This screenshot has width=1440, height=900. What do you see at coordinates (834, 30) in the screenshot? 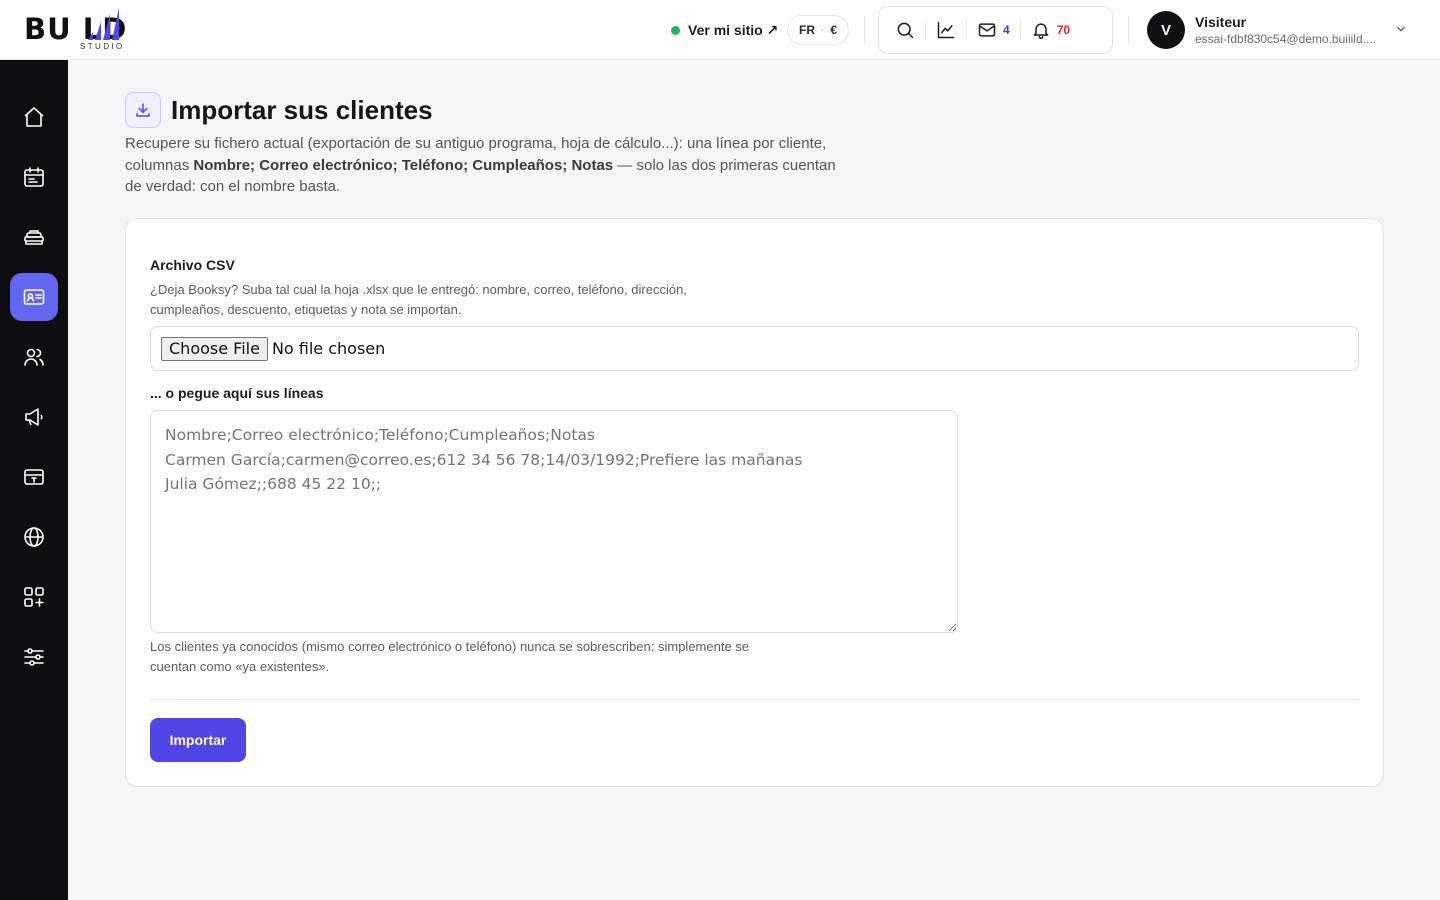
I see `currency-symbol: €` at bounding box center [834, 30].